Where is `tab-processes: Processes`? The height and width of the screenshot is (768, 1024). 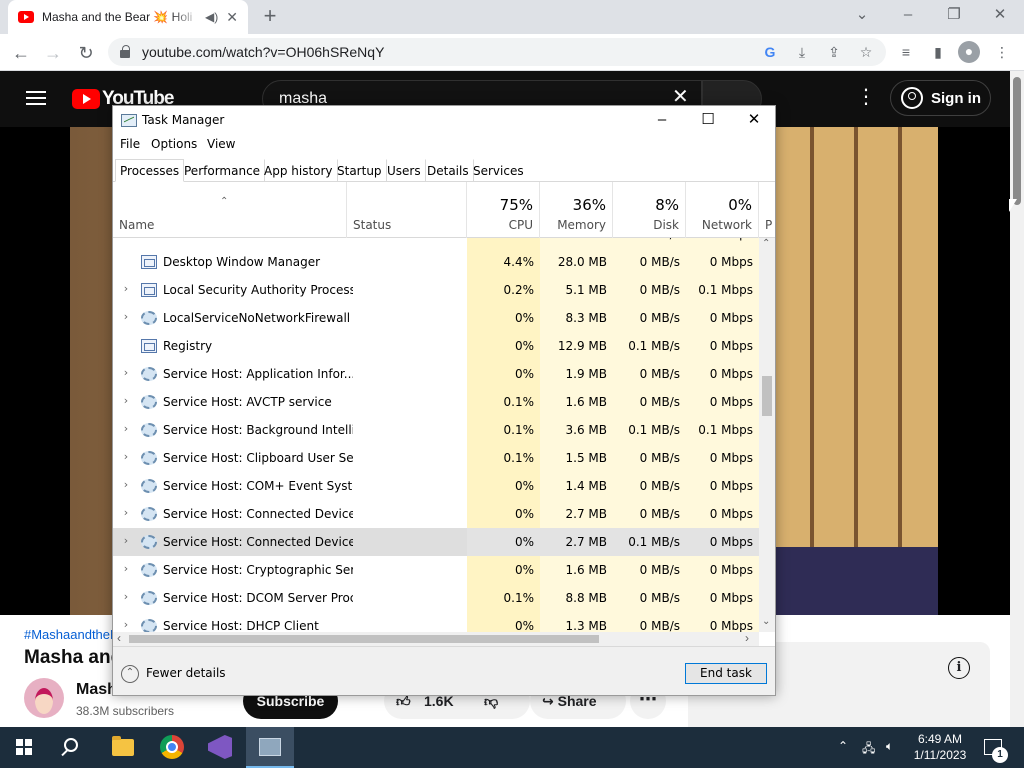 tab-processes: Processes is located at coordinates (150, 170).